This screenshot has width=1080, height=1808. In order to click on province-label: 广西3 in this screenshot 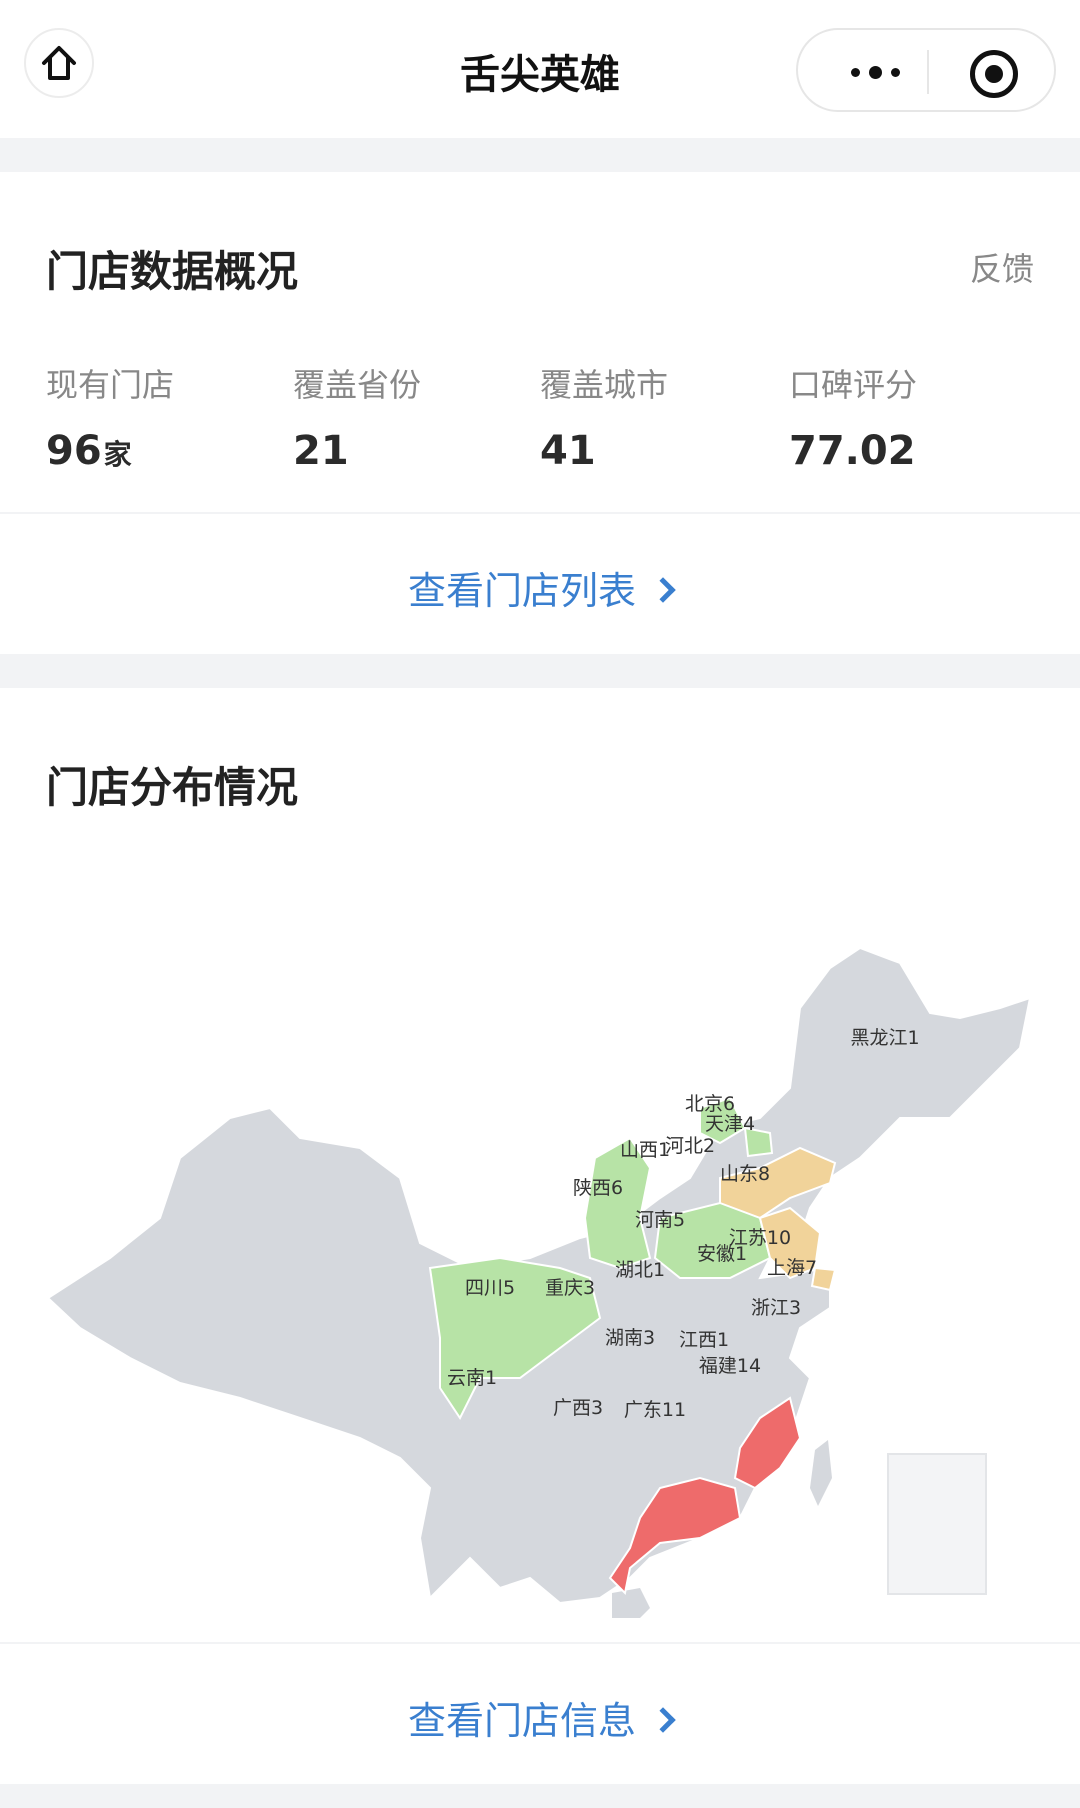, I will do `click(578, 1408)`.